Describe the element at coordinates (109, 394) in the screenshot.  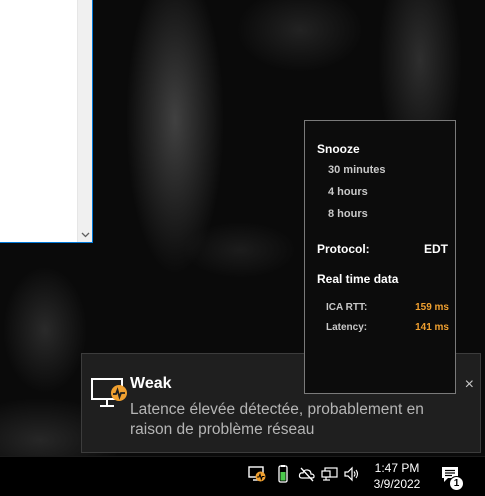
I see `monitor-signal-warning-icon` at that location.